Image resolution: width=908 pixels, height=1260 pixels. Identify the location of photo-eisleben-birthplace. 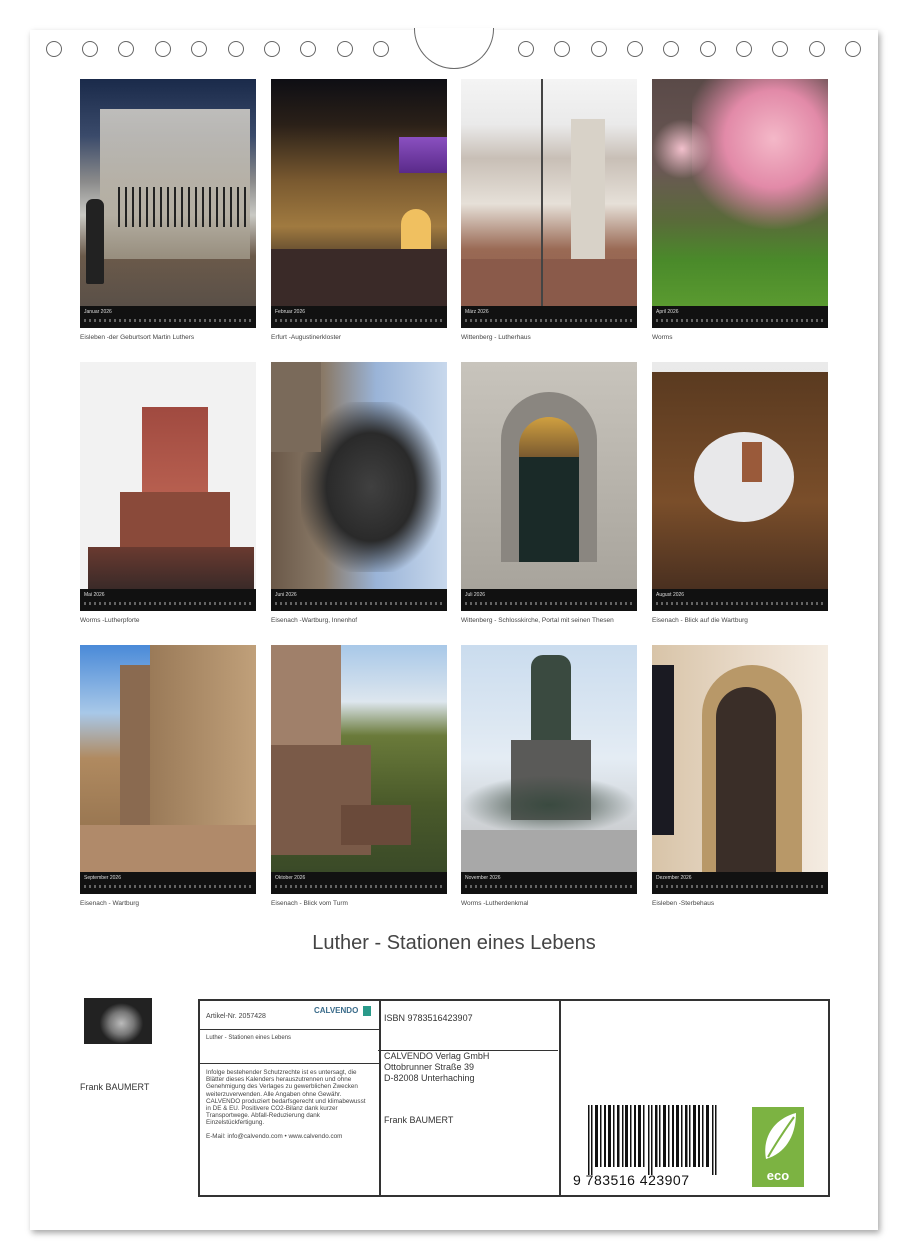
(168, 192).